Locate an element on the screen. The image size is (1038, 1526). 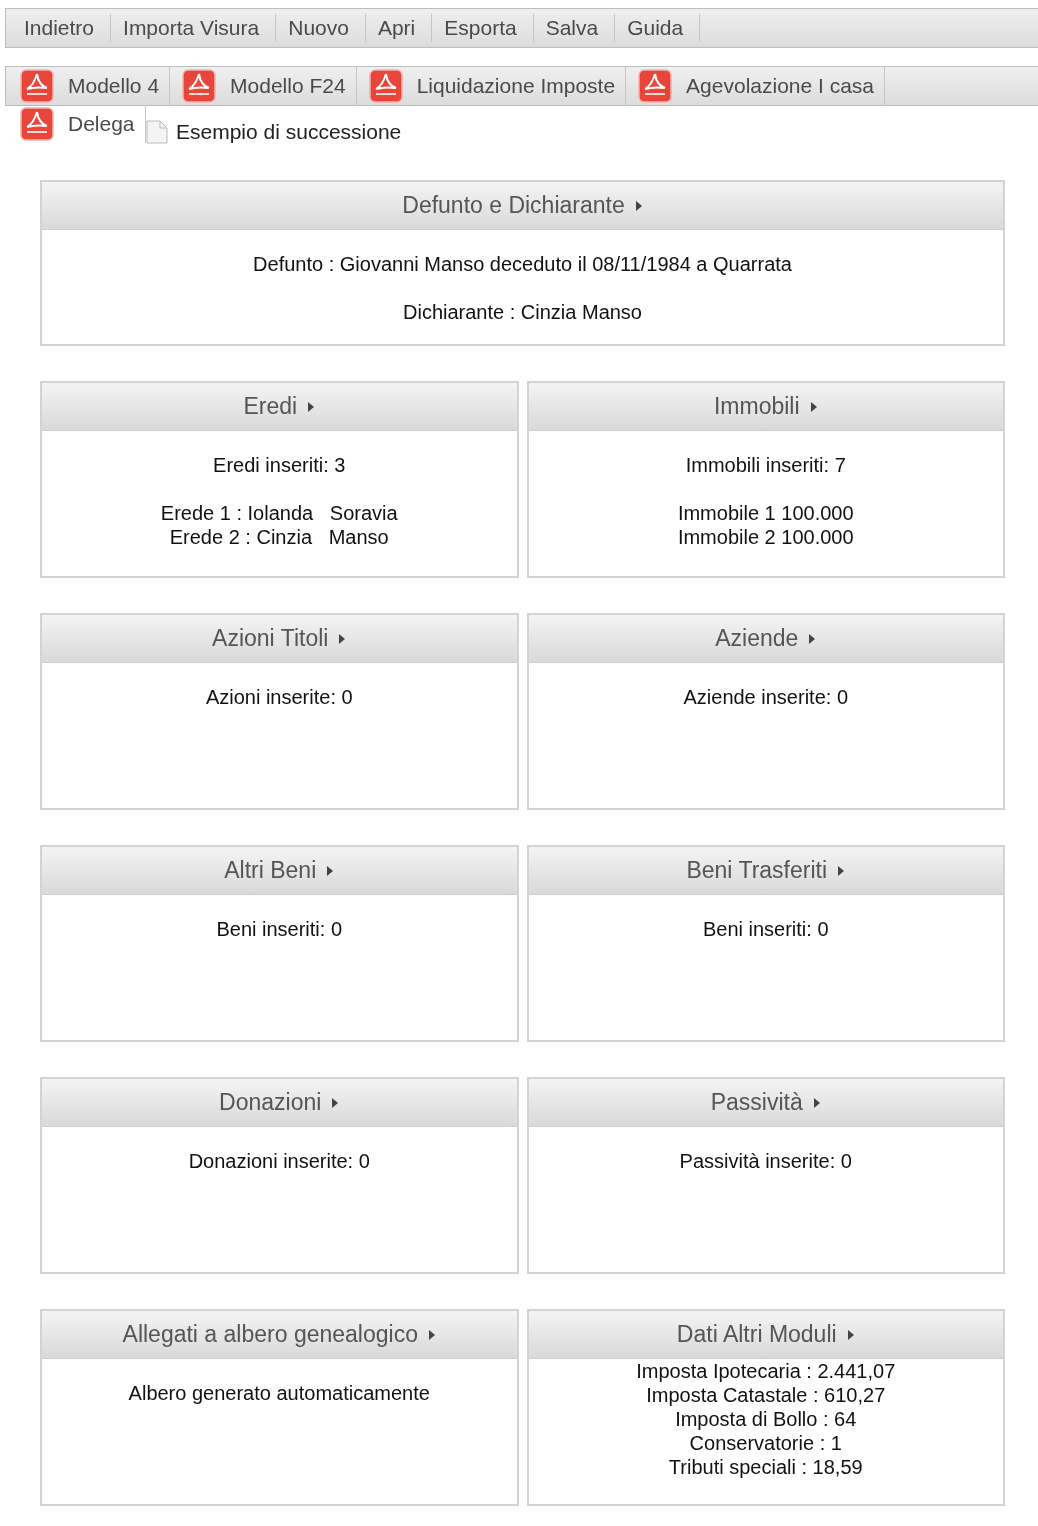
section-header: Immobili is located at coordinates (765, 407).